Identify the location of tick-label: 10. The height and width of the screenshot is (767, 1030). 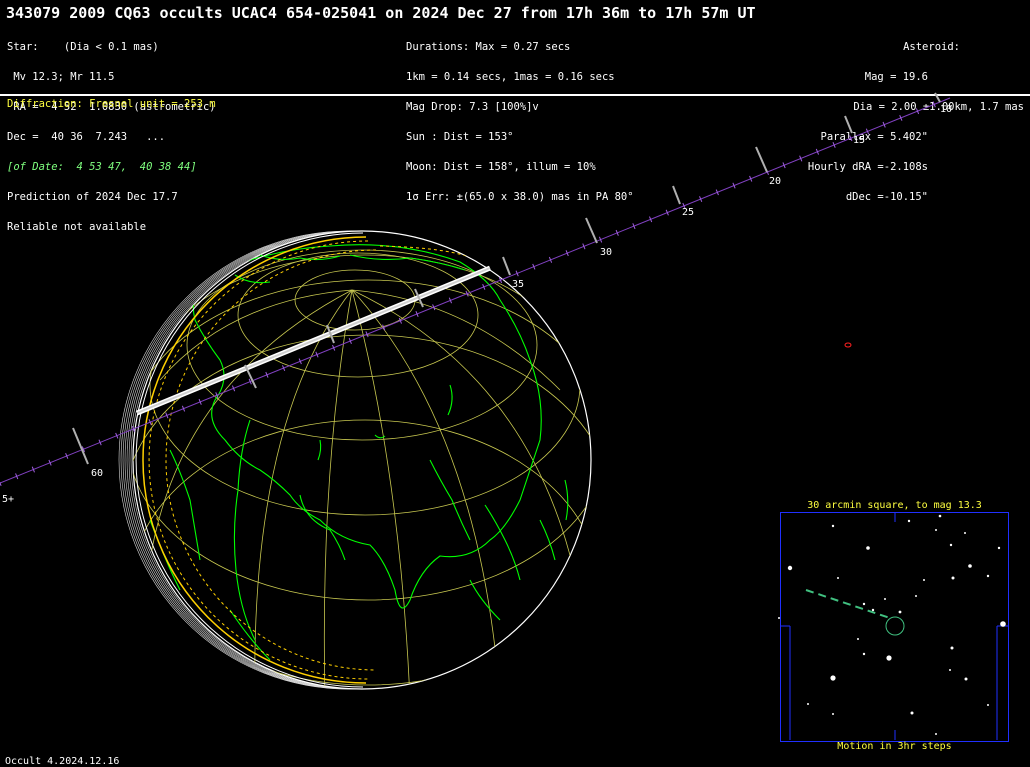
(946, 109).